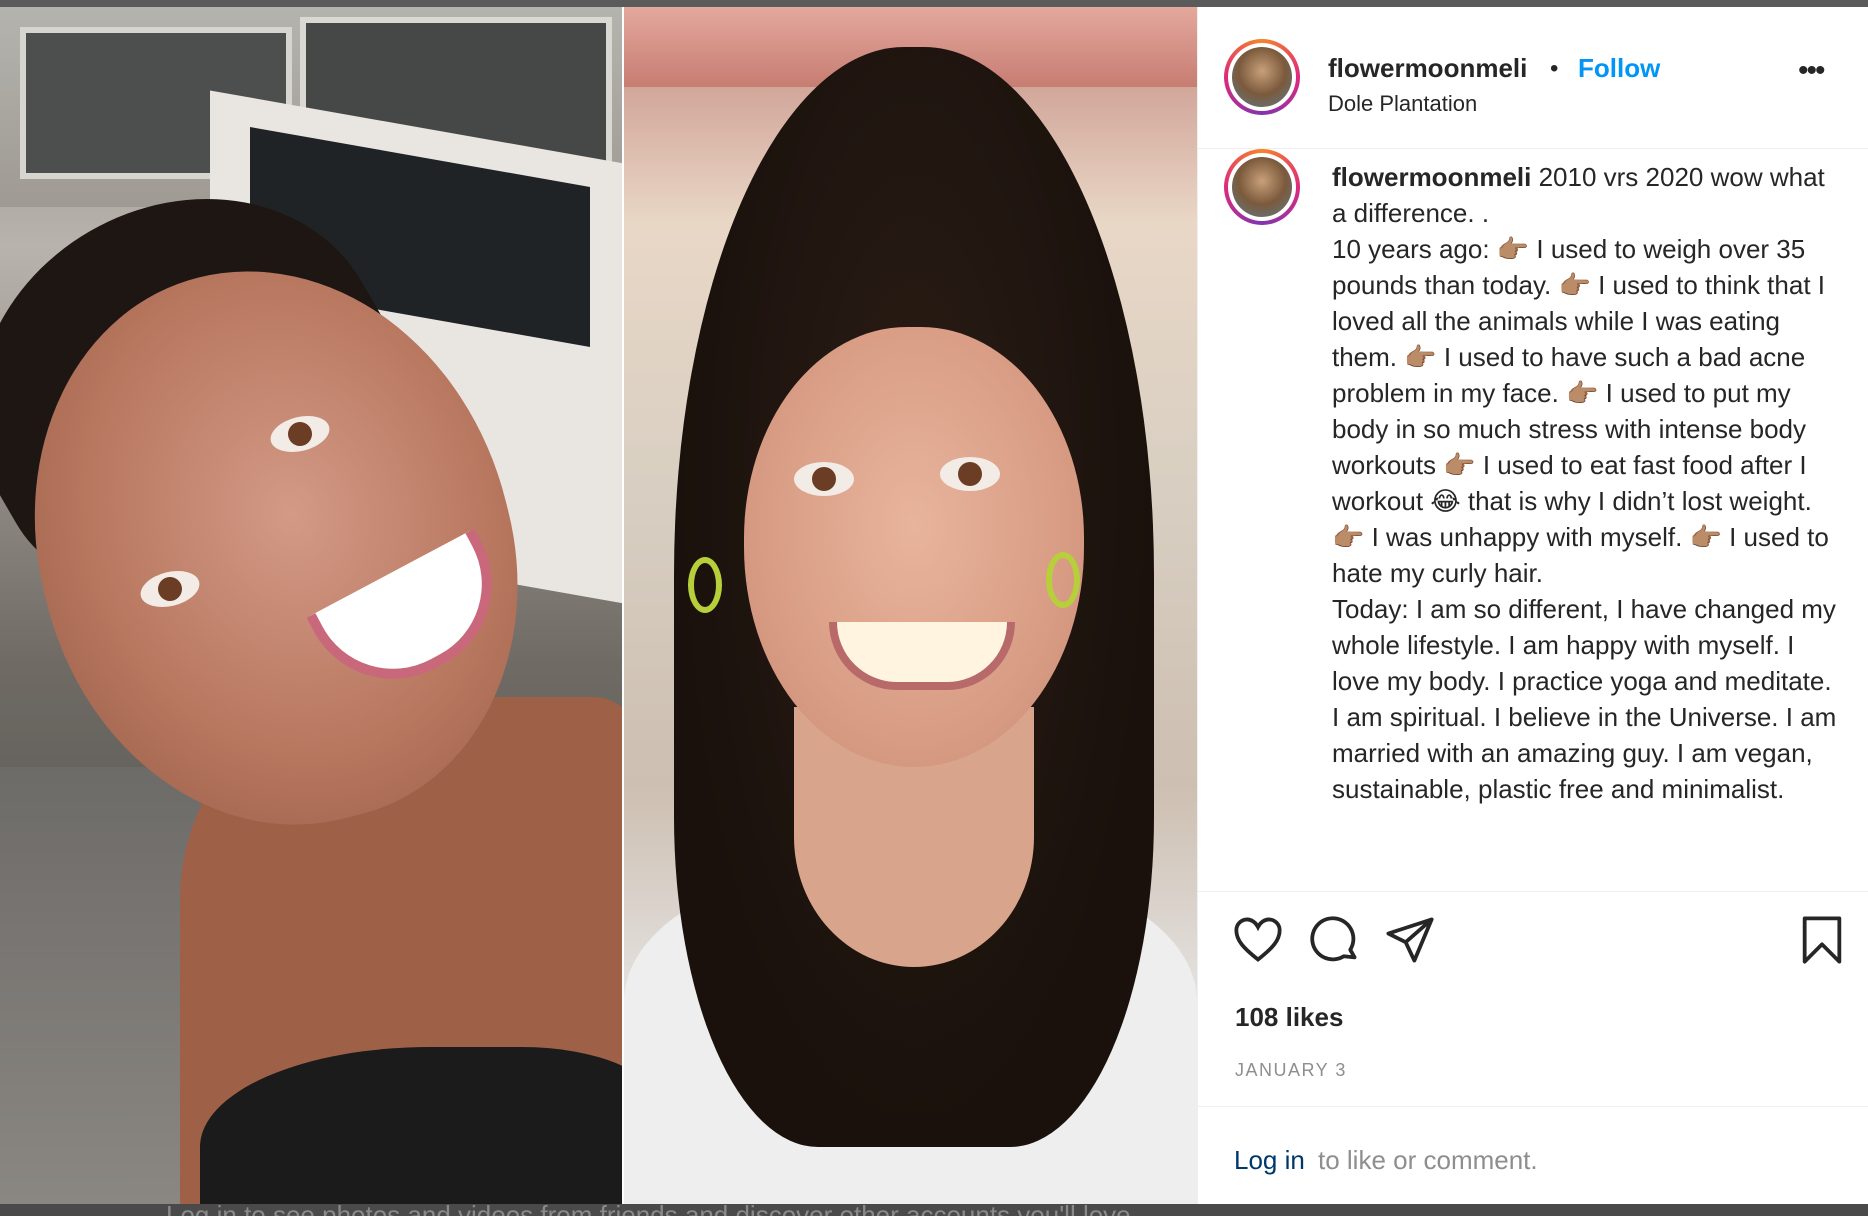  Describe the element at coordinates (1428, 1160) in the screenshot. I see `login-prompt-text: to like or comment.` at that location.